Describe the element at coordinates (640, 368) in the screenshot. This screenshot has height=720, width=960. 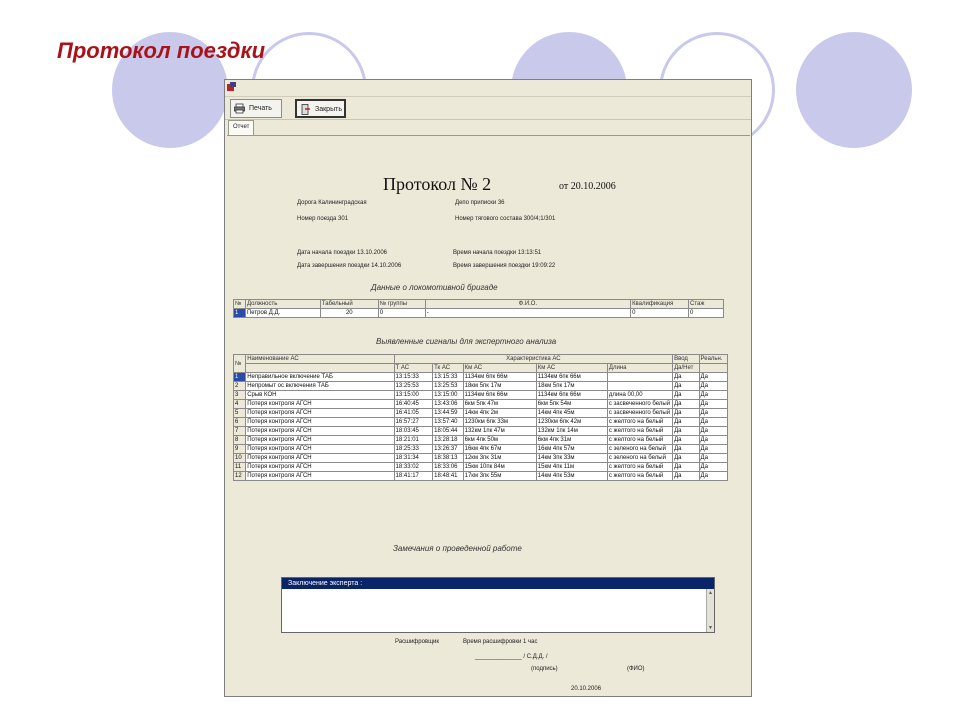
I see `signals-sub-len: Длина` at that location.